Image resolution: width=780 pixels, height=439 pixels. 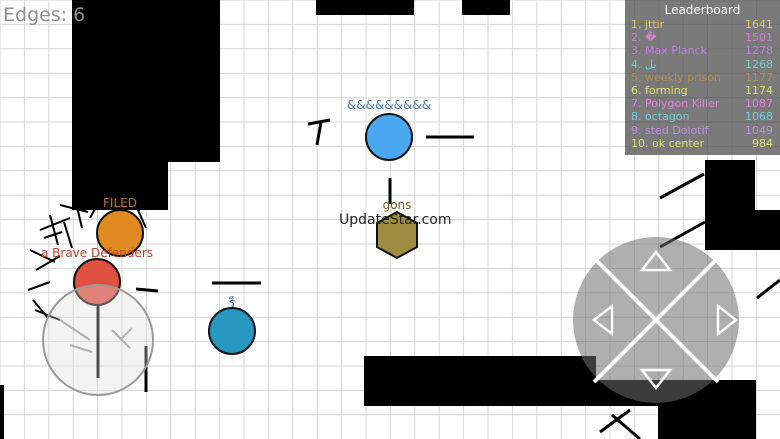 What do you see at coordinates (669, 51) in the screenshot?
I see `leaderboard-entry-name: 3. Max Planck` at bounding box center [669, 51].